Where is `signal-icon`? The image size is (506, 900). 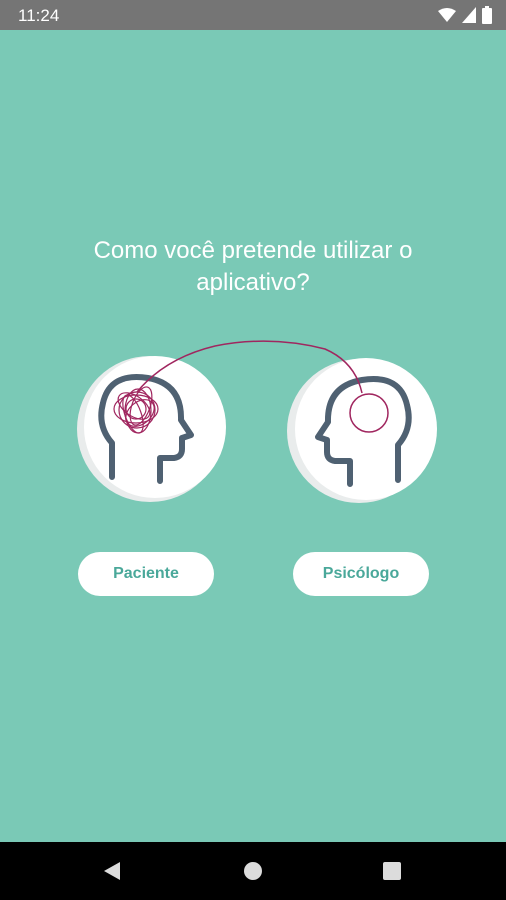 signal-icon is located at coordinates (469, 15).